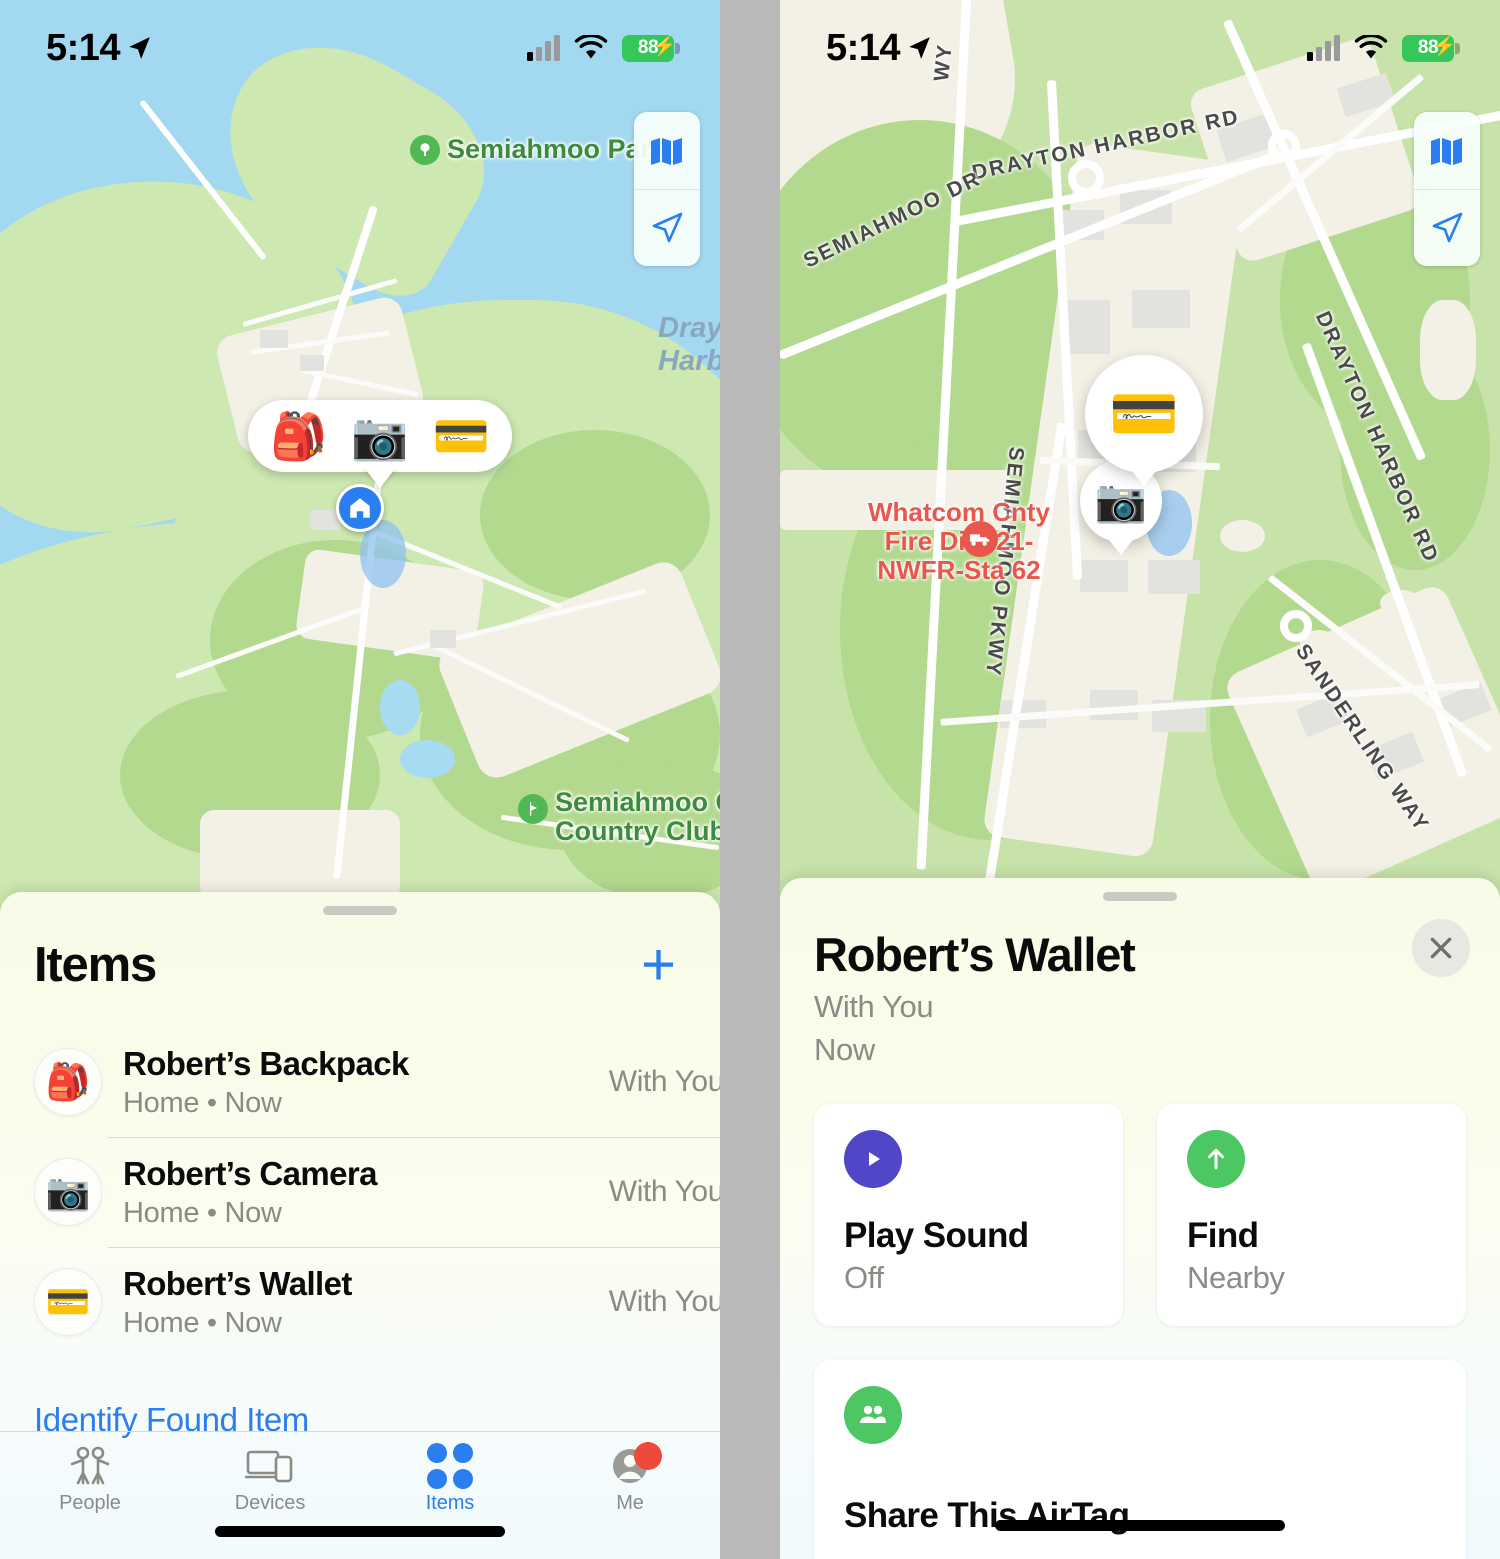 The height and width of the screenshot is (1559, 1500). Describe the element at coordinates (90, 1465) in the screenshot. I see `people-icon` at that location.